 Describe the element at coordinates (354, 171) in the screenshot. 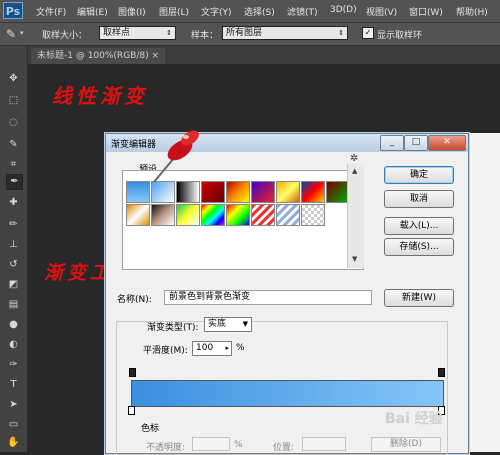

I see `scroll-up-icon: ▲` at that location.